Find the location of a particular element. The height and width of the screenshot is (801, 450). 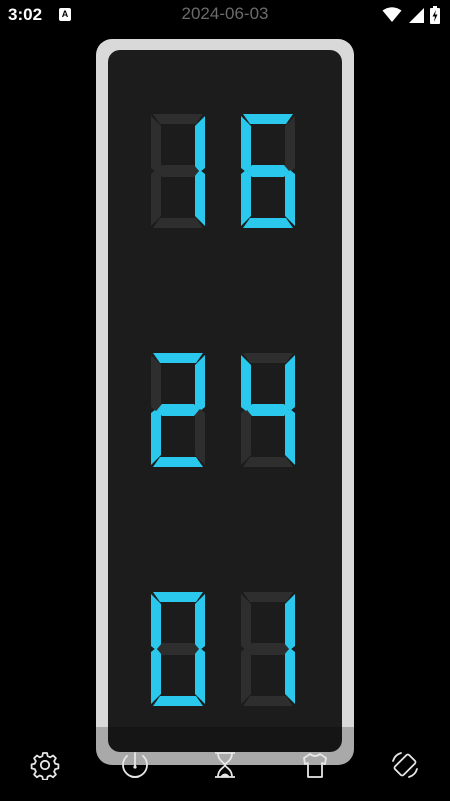

hour-ones-digit is located at coordinates (268, 171).